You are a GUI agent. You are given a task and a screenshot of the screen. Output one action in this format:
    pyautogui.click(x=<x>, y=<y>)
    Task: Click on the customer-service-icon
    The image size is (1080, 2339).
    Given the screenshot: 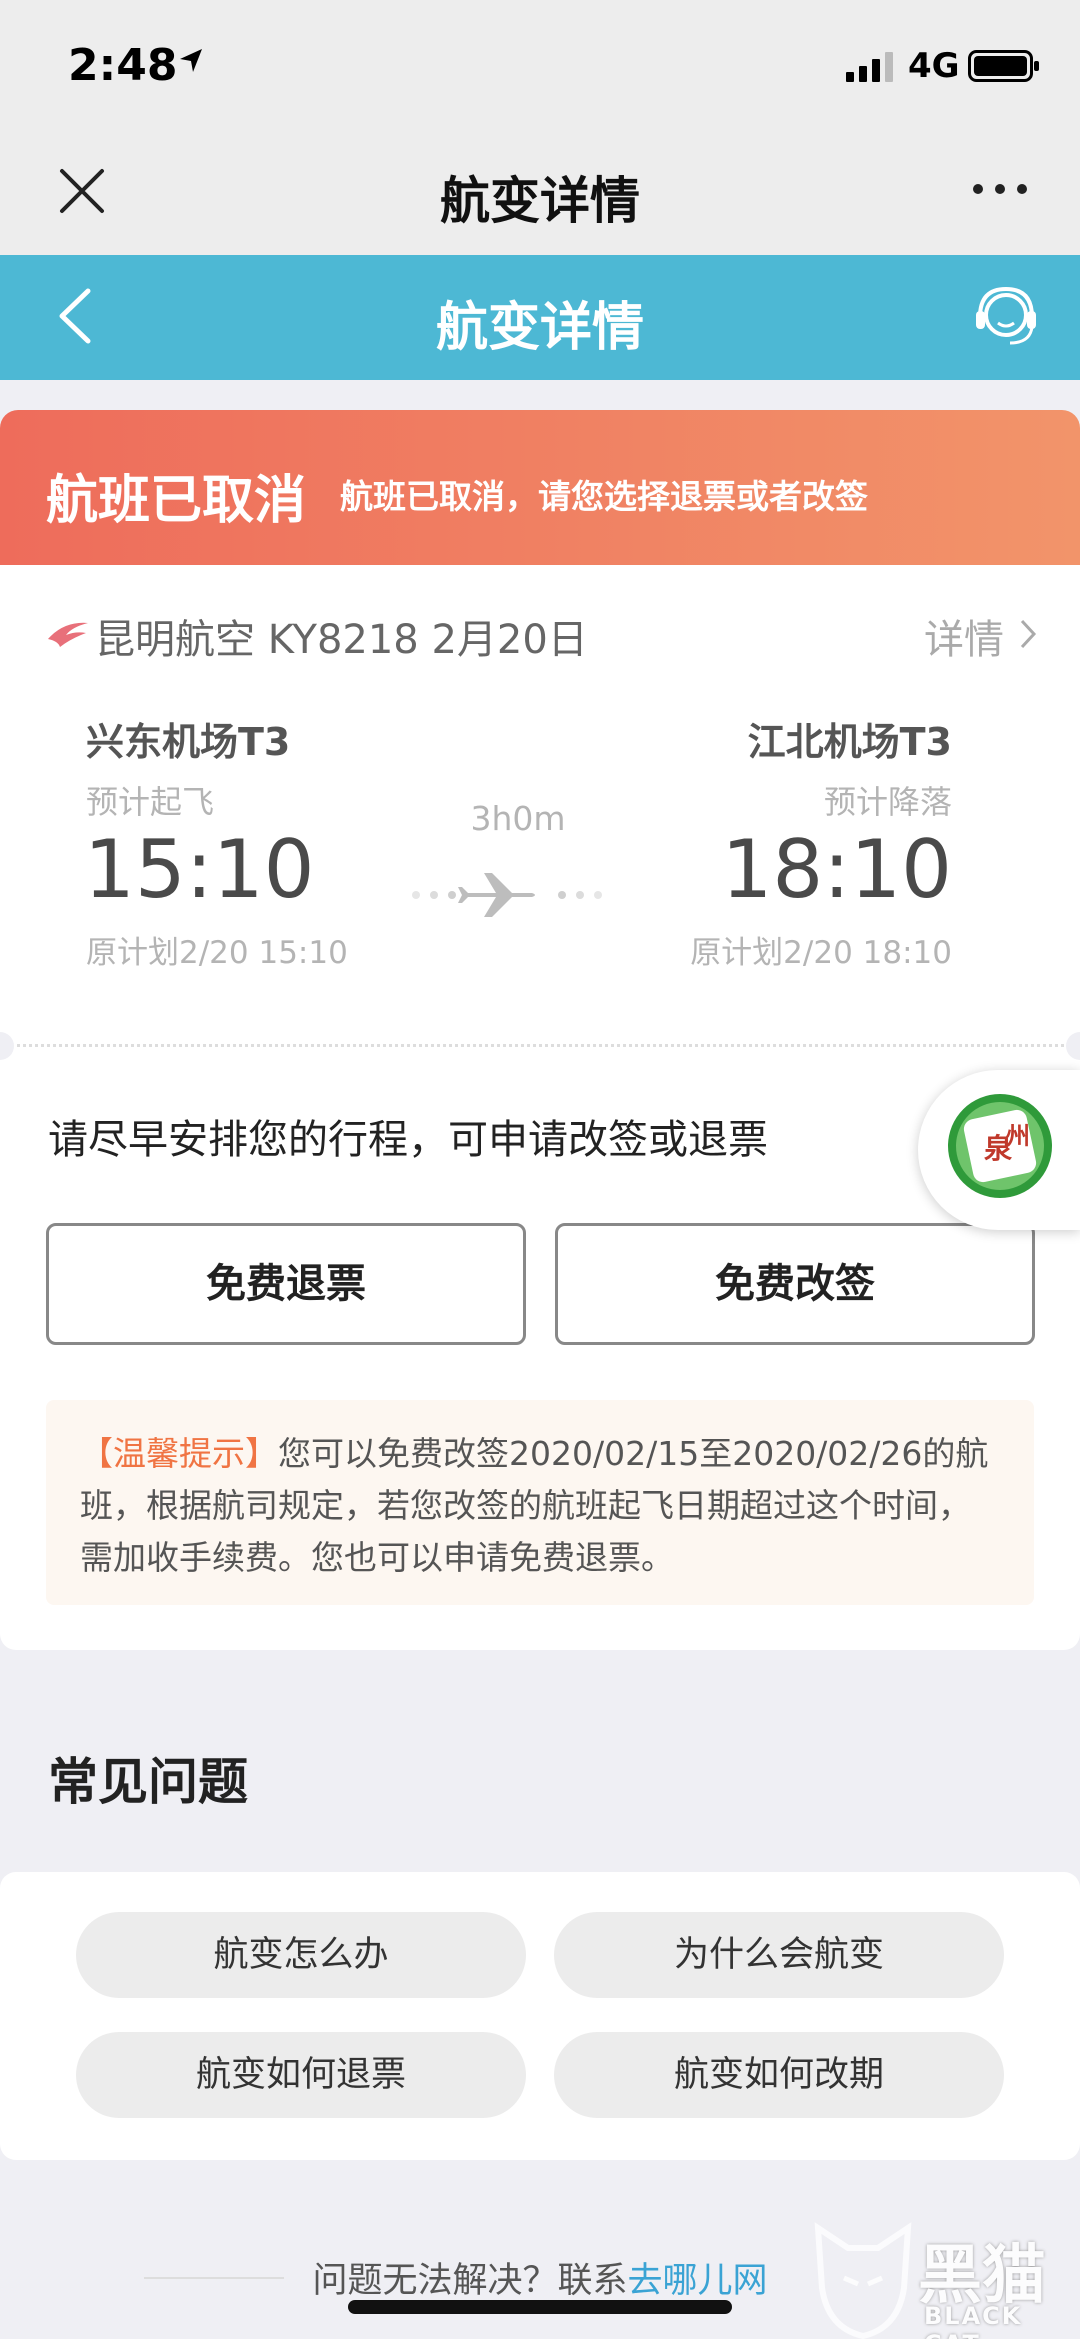 What is the action you would take?
    pyautogui.click(x=1006, y=316)
    